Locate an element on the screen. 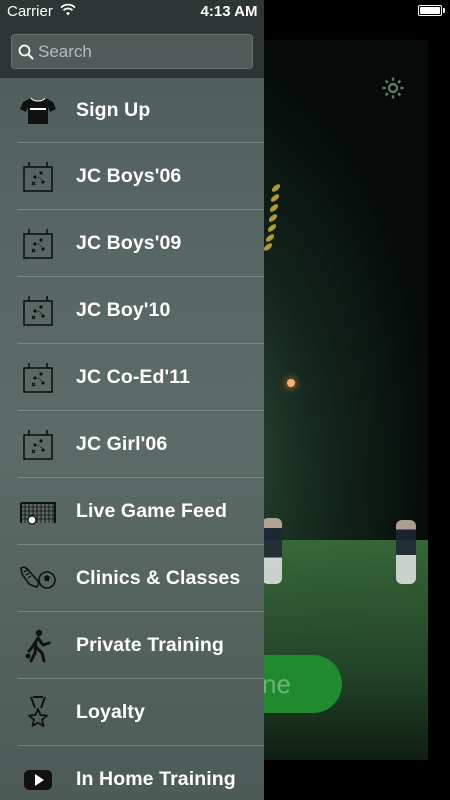 This screenshot has height=800, width=450. search-input is located at coordinates (141, 51).